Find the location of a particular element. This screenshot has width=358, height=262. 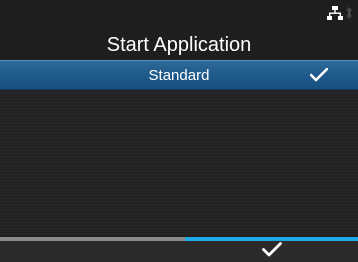

softkey-bar is located at coordinates (179, 249).